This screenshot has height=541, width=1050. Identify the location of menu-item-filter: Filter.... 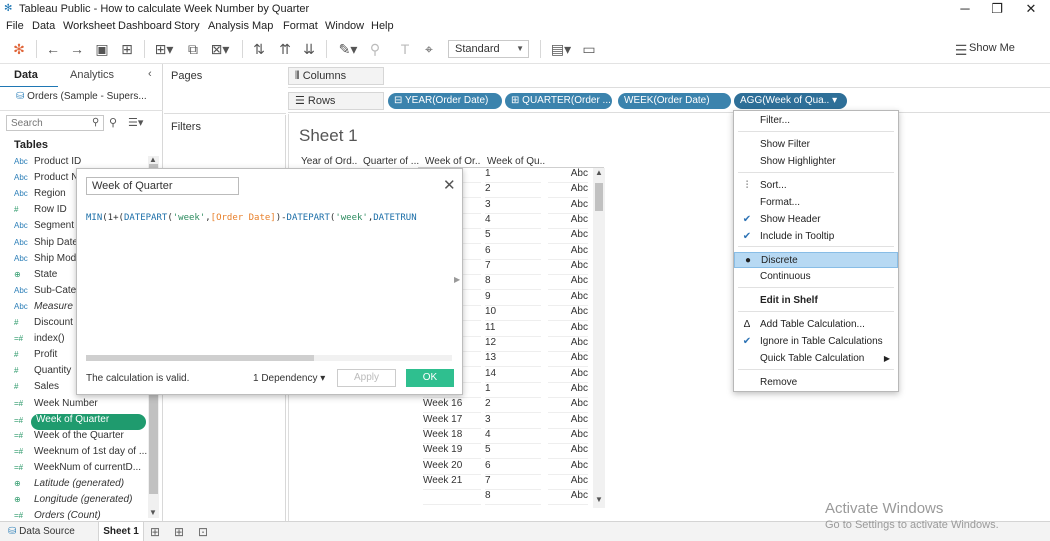
(816, 121).